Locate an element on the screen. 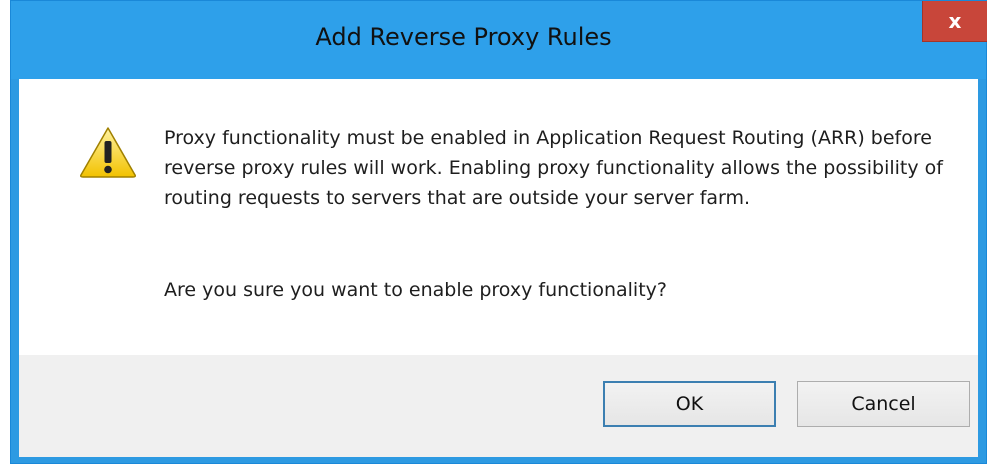  ok-button: OK is located at coordinates (689, 404).